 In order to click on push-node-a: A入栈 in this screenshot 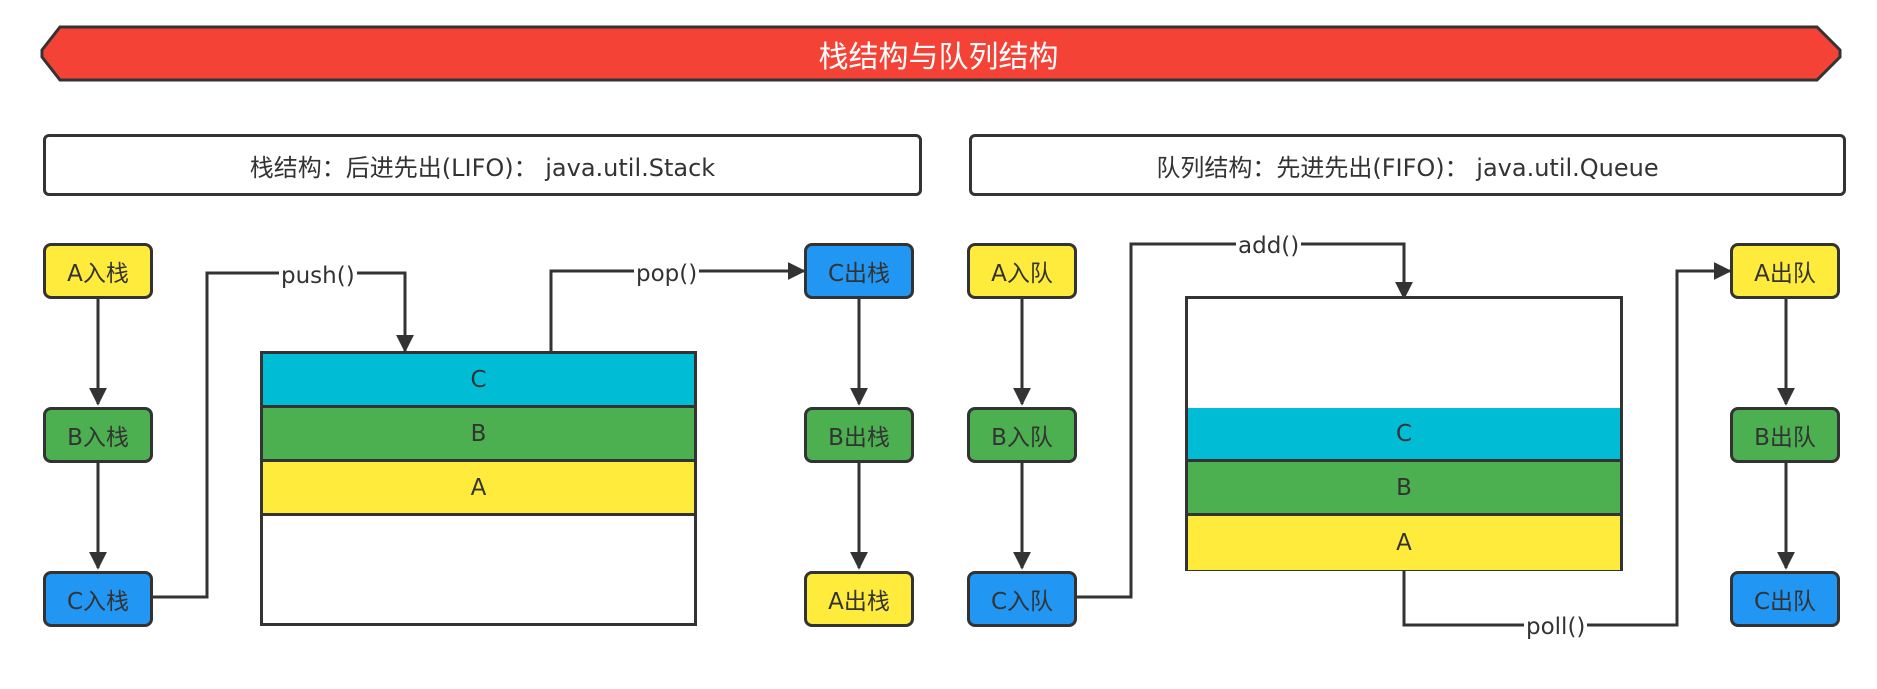, I will do `click(98, 271)`.